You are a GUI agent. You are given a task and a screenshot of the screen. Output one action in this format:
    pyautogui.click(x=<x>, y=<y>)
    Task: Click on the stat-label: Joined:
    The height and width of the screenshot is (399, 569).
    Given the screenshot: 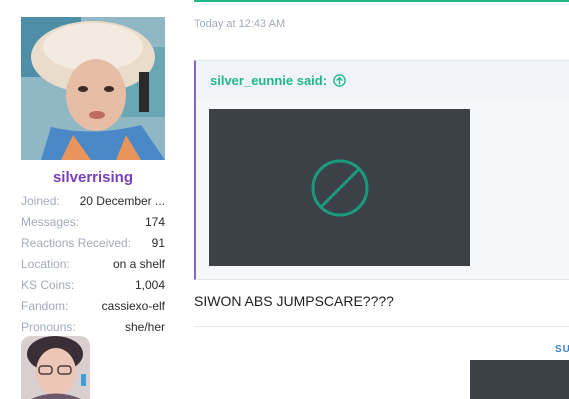 What is the action you would take?
    pyautogui.click(x=40, y=200)
    